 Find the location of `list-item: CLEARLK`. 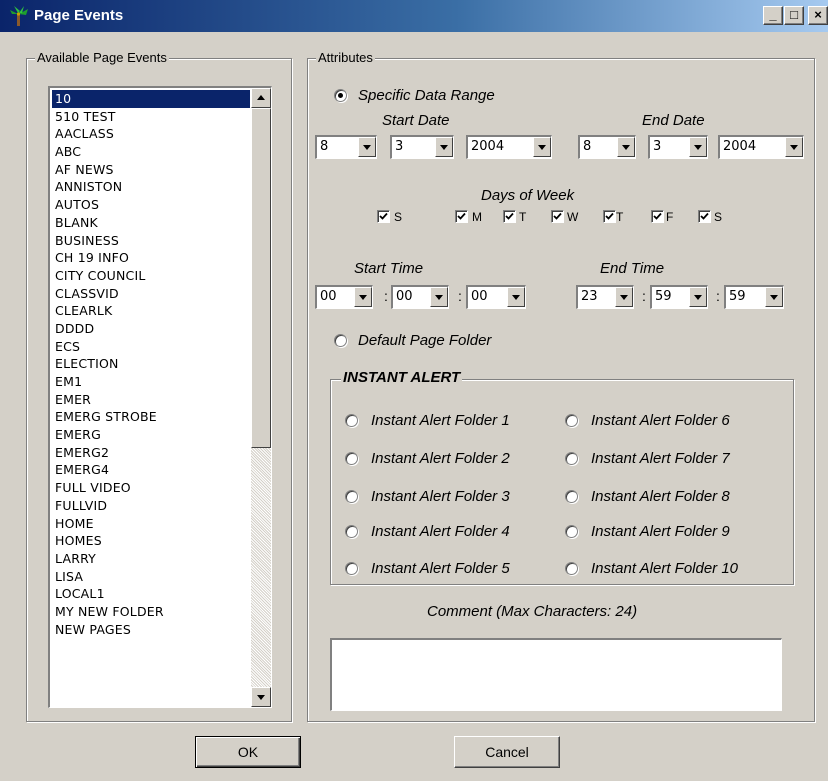

list-item: CLEARLK is located at coordinates (151, 311).